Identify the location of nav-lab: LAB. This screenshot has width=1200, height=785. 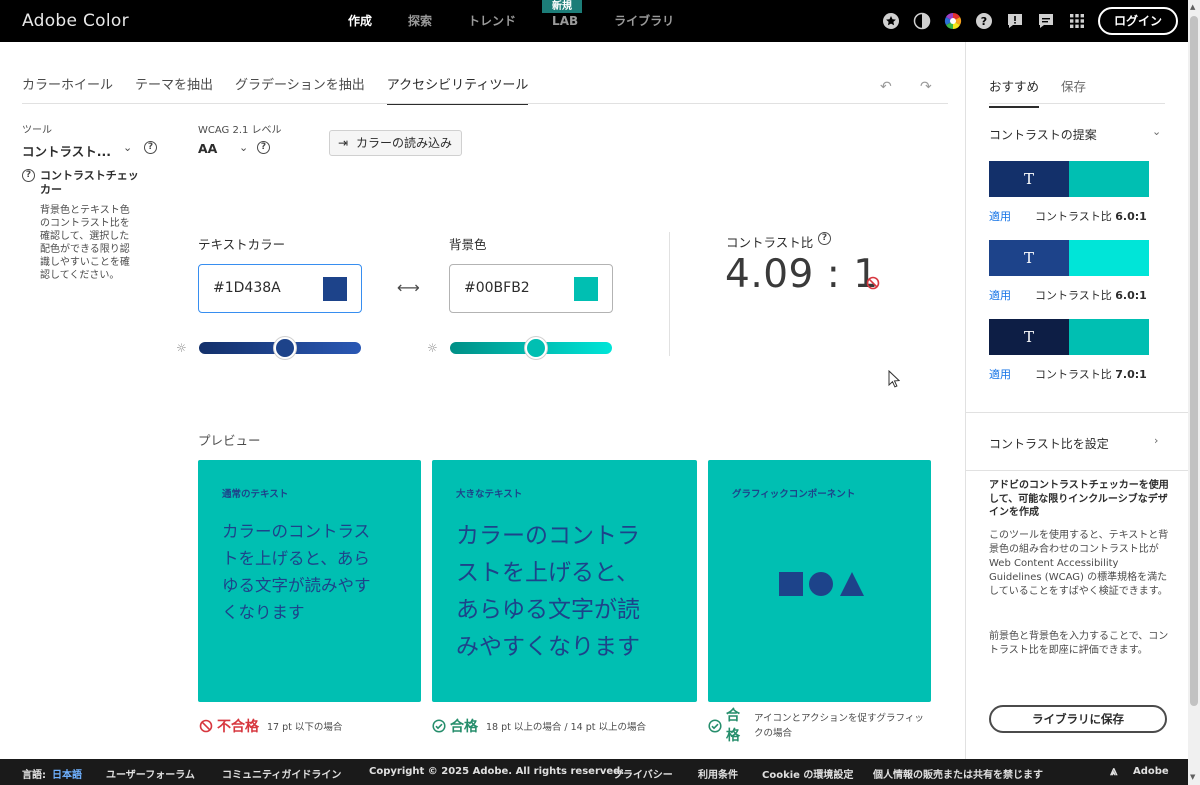
(565, 21).